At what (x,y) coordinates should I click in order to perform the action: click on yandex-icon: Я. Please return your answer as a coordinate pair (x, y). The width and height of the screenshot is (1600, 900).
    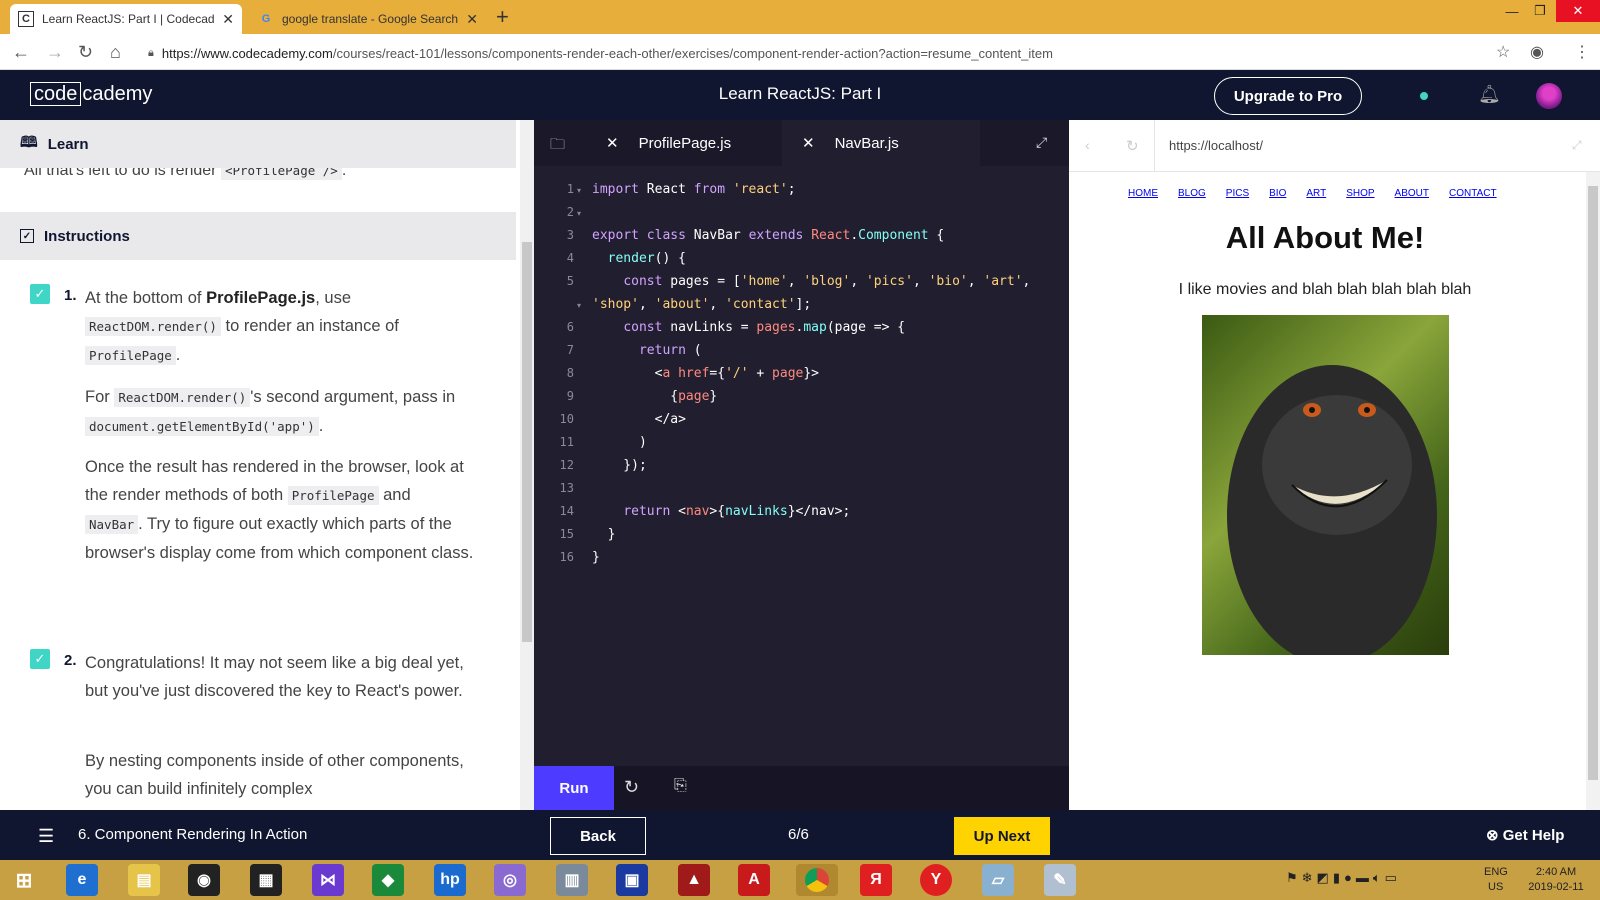
    Looking at the image, I should click on (876, 880).